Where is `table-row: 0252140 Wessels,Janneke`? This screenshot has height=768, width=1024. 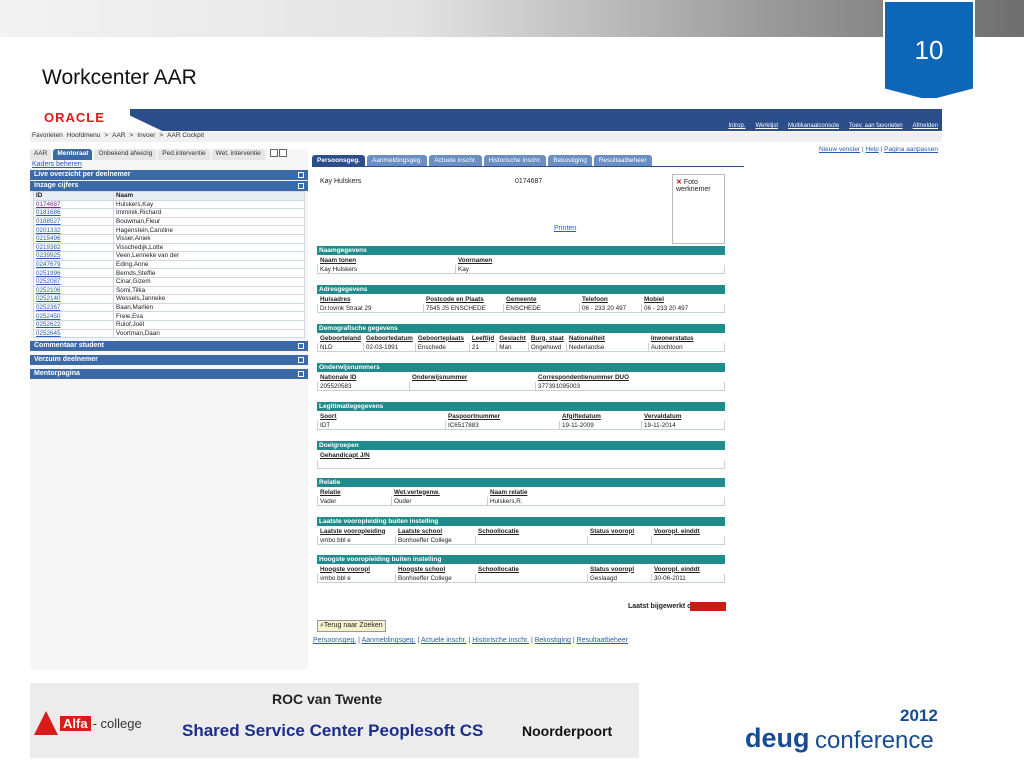 table-row: 0252140 Wessels,Janneke is located at coordinates (169, 299).